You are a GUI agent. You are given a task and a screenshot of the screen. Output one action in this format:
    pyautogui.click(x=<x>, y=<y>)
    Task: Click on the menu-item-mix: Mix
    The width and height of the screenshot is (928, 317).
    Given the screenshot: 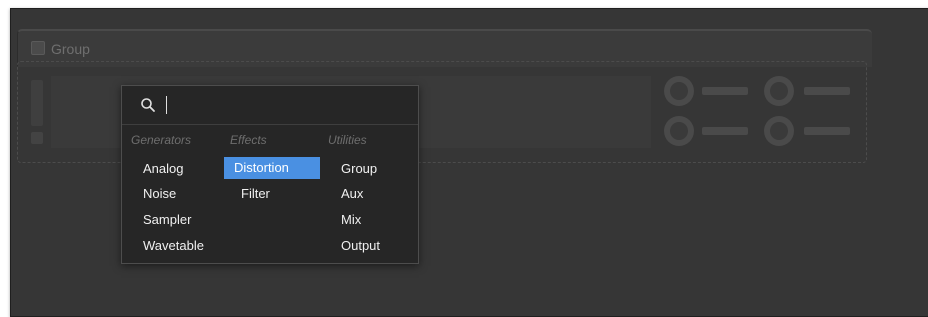 What is the action you would take?
    pyautogui.click(x=351, y=220)
    